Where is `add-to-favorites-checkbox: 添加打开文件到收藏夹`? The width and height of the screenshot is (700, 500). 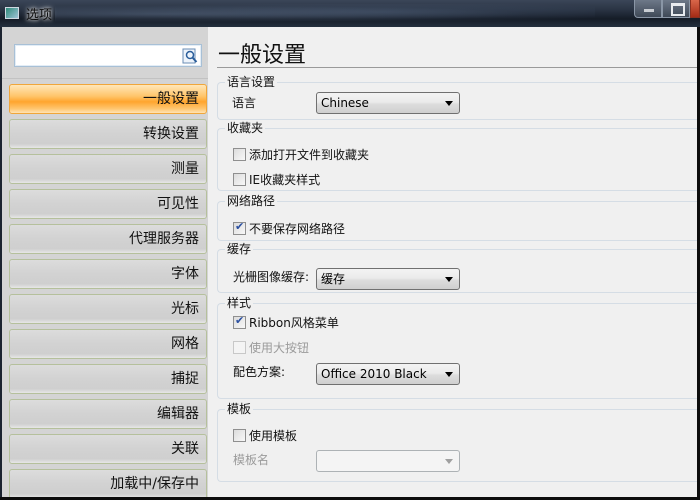 add-to-favorites-checkbox: 添加打开文件到收藏夹 is located at coordinates (301, 154).